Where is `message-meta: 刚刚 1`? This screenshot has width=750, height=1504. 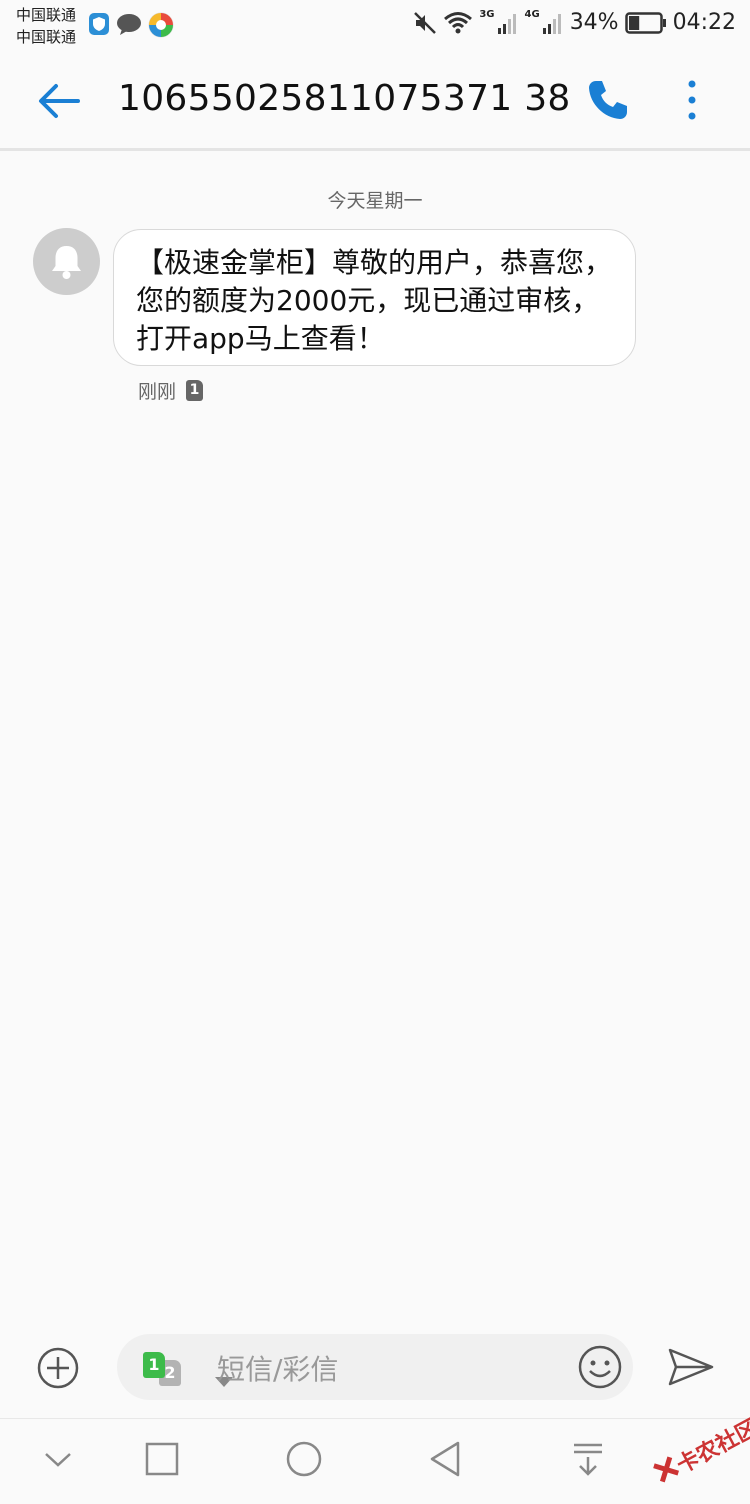
message-meta: 刚刚 1 is located at coordinates (171, 390).